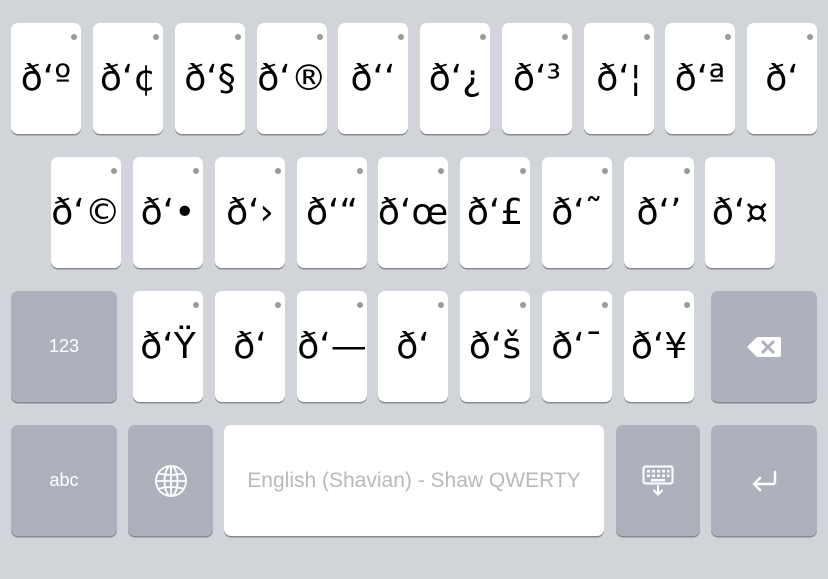  I want to click on key-row1-10: ð‘, so click(782, 78).